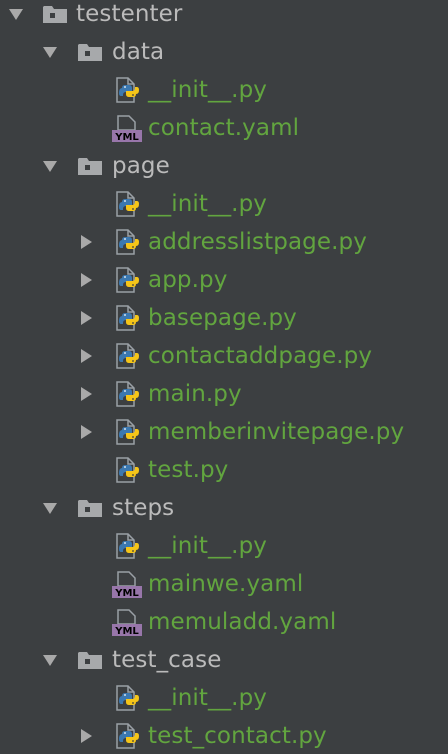  Describe the element at coordinates (224, 166) in the screenshot. I see `tree-folder-row: page` at that location.